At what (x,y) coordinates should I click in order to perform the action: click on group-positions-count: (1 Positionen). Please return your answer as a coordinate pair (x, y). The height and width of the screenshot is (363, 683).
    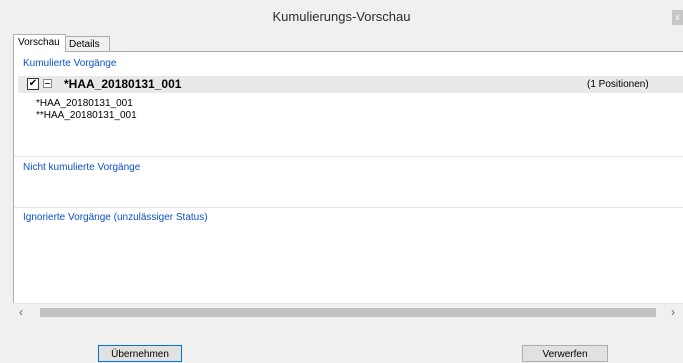
    Looking at the image, I should click on (618, 84).